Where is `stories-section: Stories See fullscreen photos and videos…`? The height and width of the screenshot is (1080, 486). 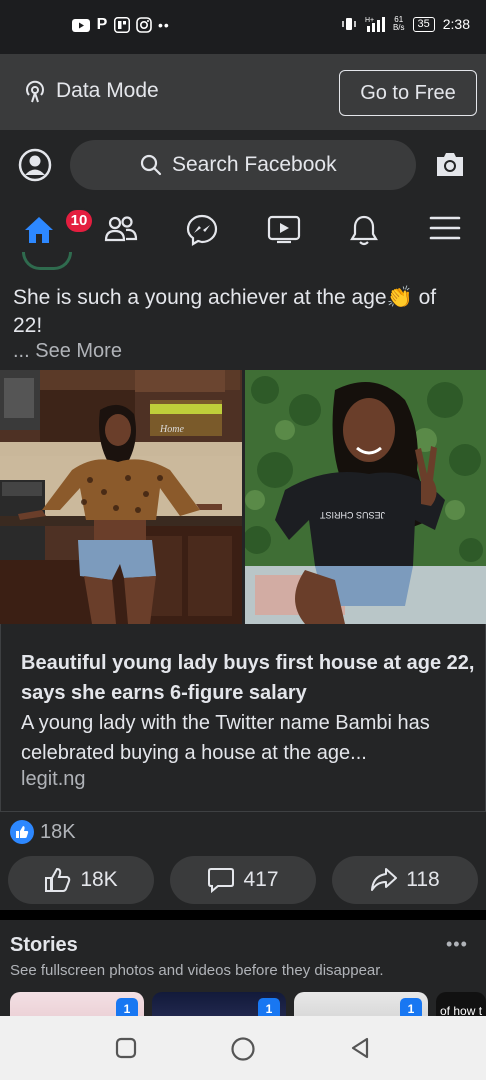
stories-section: Stories See fullscreen photos and videos… is located at coordinates (243, 968).